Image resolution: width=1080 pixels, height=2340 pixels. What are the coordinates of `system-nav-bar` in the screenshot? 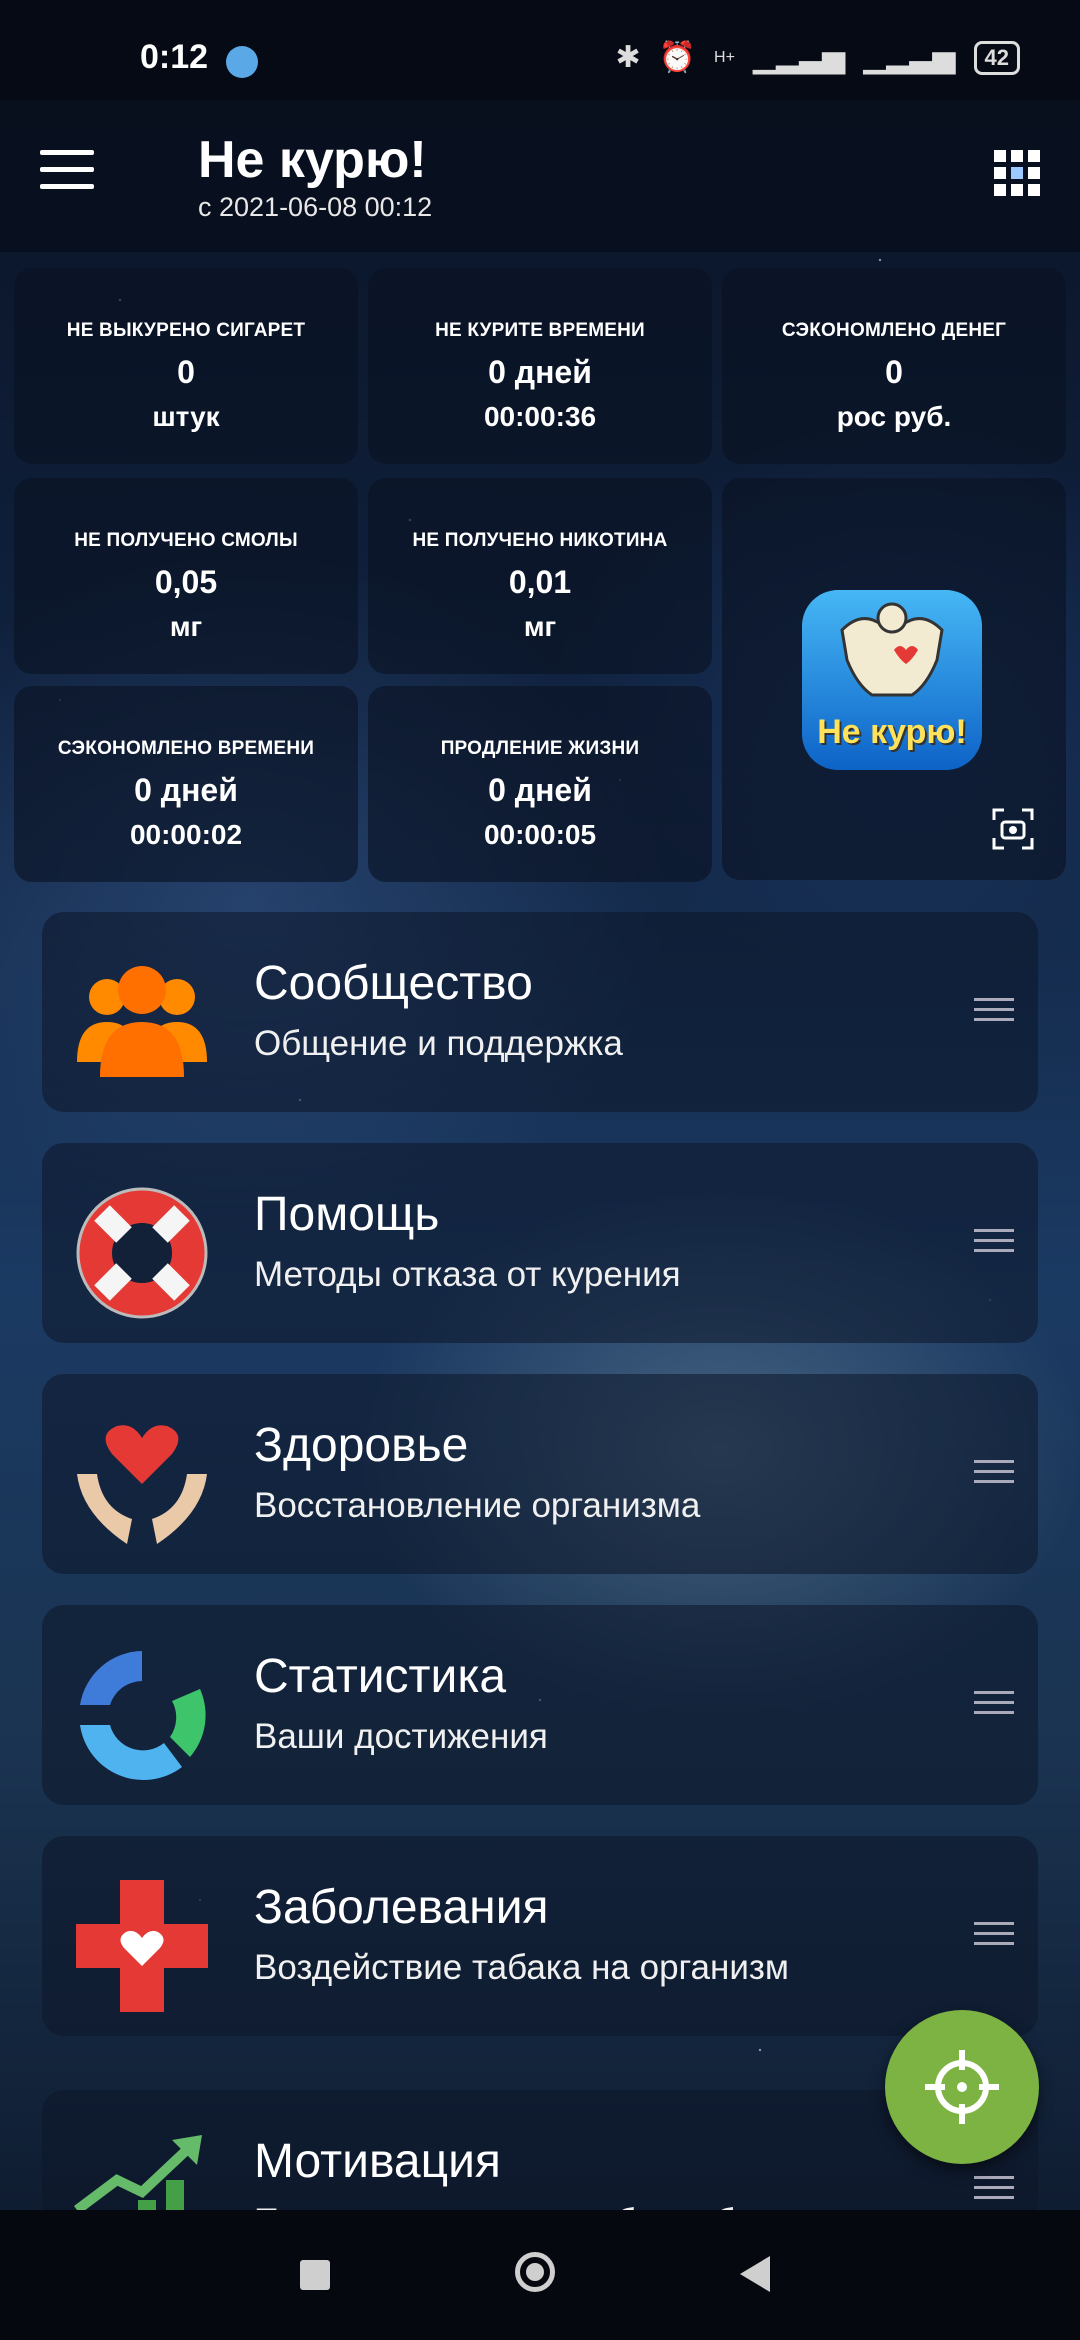 It's located at (540, 2275).